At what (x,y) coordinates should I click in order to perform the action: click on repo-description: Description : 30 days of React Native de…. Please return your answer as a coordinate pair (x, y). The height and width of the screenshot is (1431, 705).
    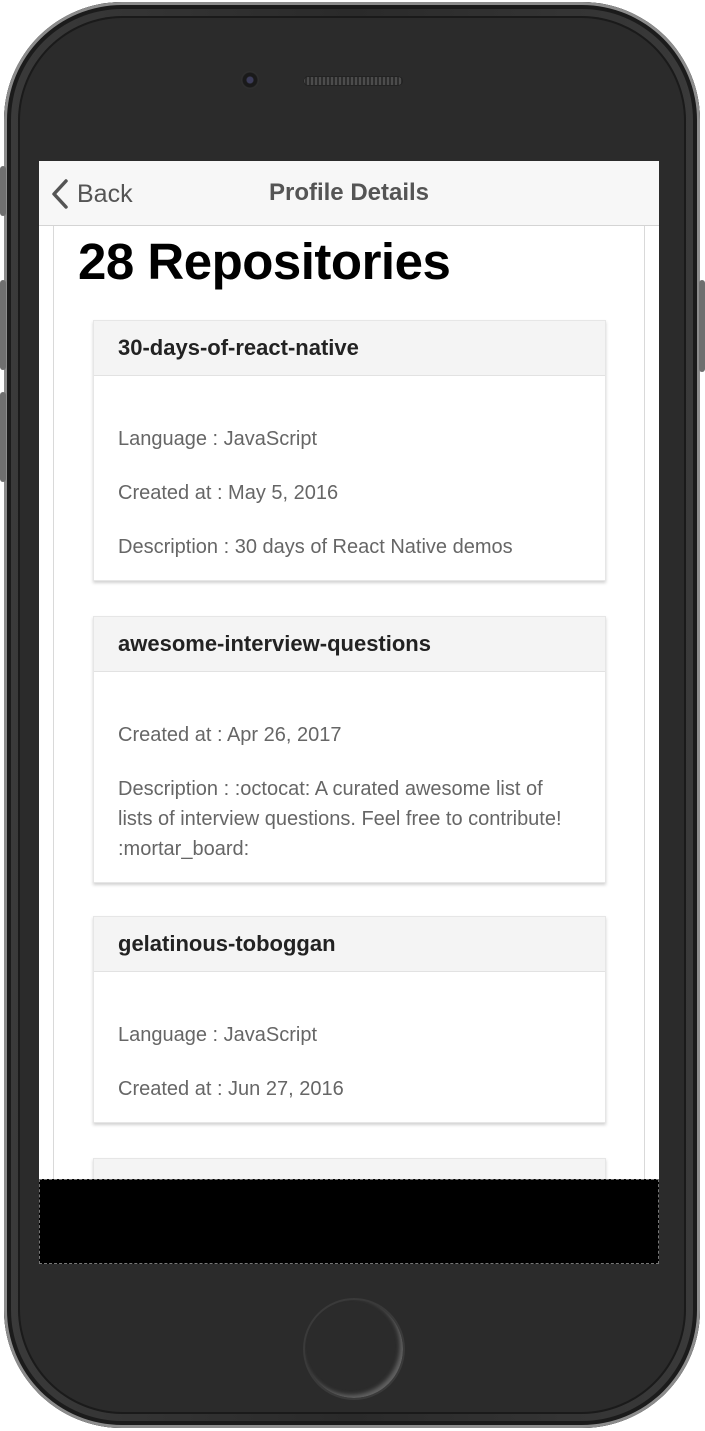
    Looking at the image, I should click on (315, 547).